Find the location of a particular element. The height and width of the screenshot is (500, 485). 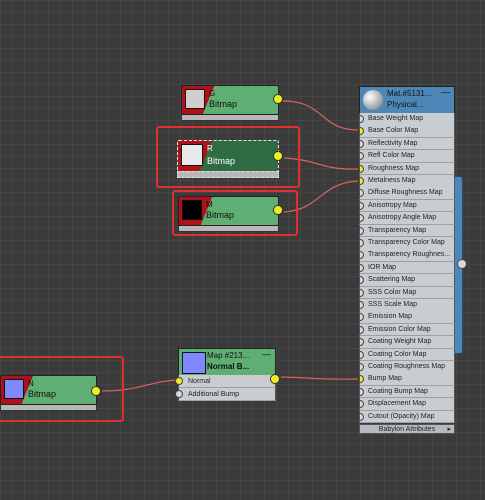

bitmap-letter: N is located at coordinates (31, 383).